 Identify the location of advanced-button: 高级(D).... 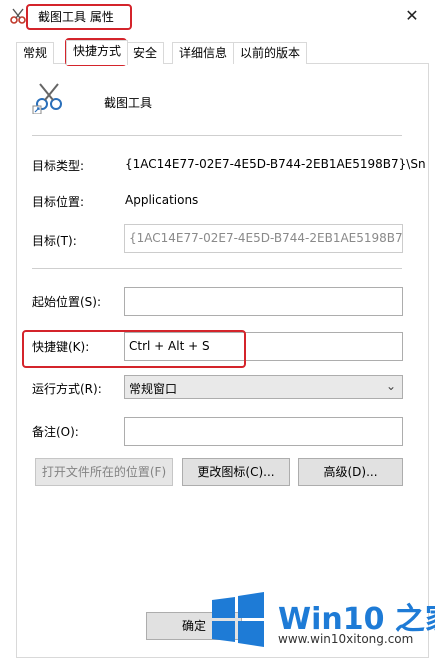
(350, 472).